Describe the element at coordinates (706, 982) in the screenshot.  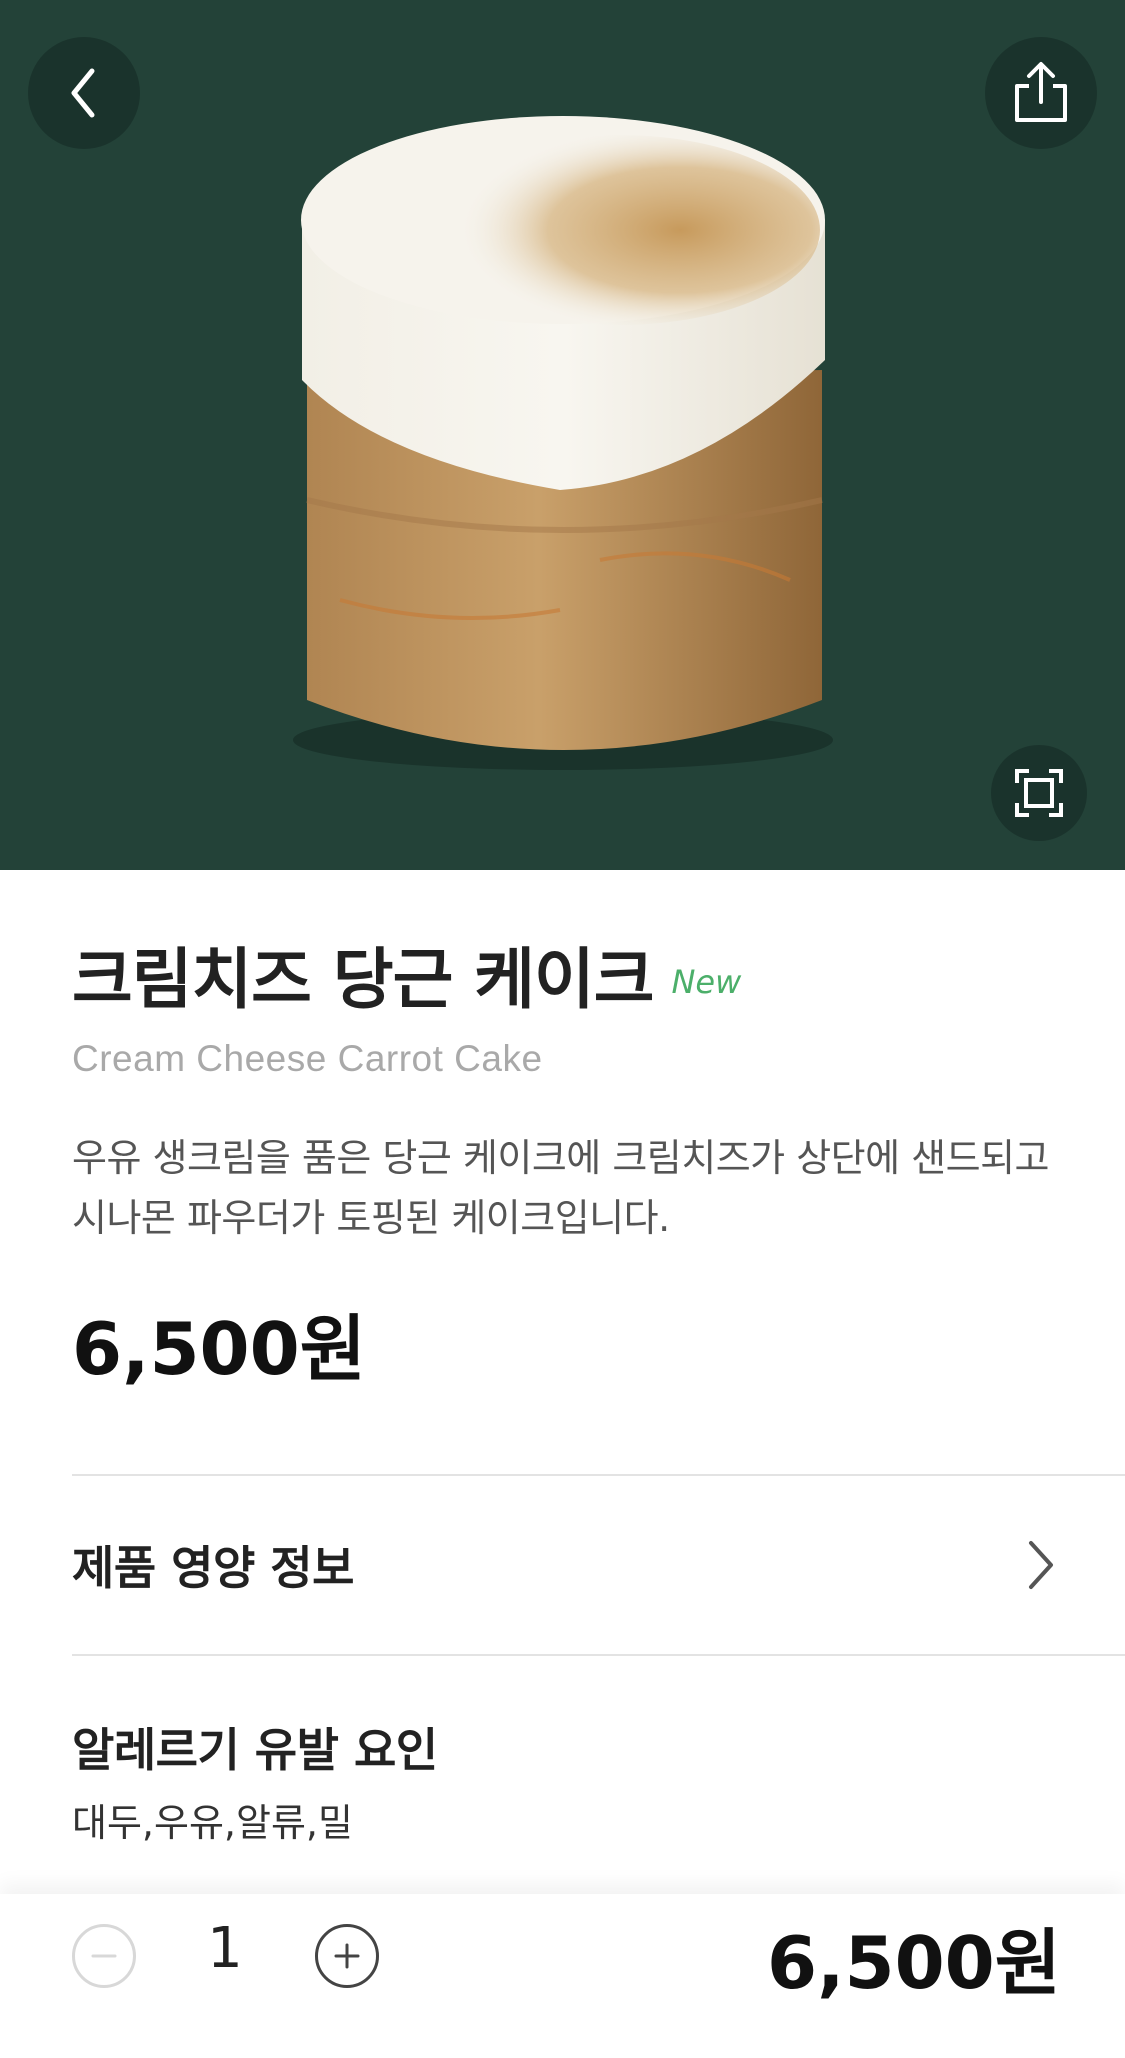
I see `new-badge: New` at that location.